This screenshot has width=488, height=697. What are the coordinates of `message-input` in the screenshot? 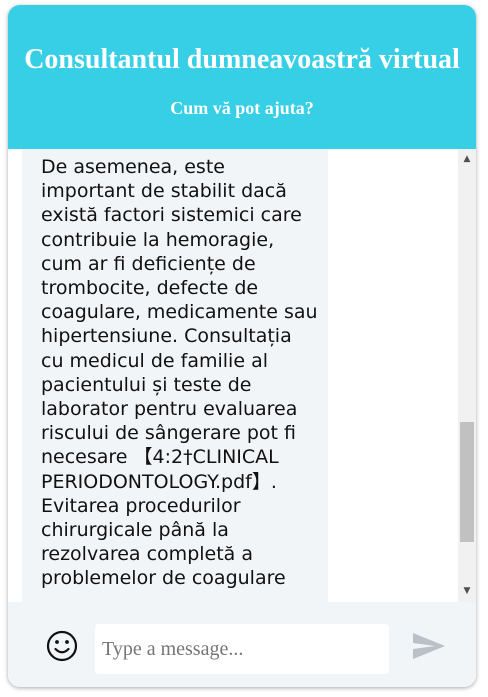 It's located at (242, 649).